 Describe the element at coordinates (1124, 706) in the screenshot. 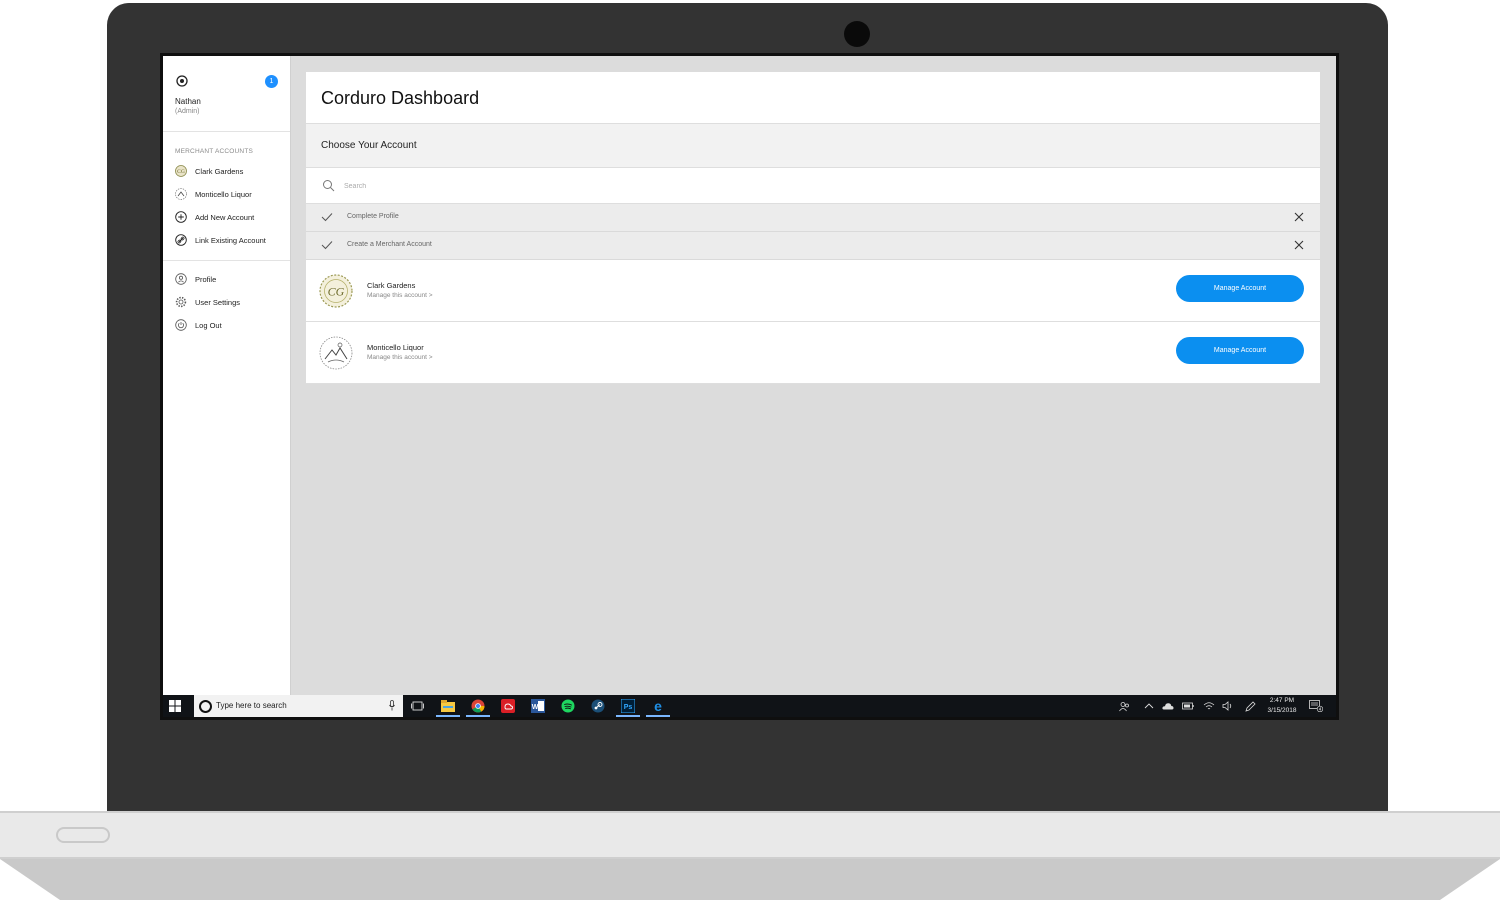

I see `people-icon` at that location.